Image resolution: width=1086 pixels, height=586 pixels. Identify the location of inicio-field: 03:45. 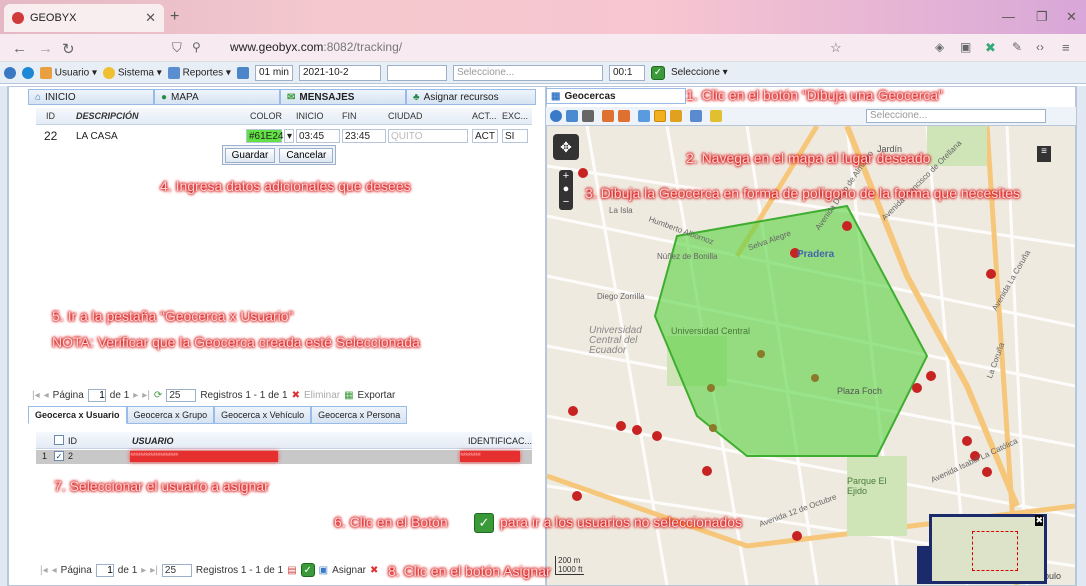
(318, 136).